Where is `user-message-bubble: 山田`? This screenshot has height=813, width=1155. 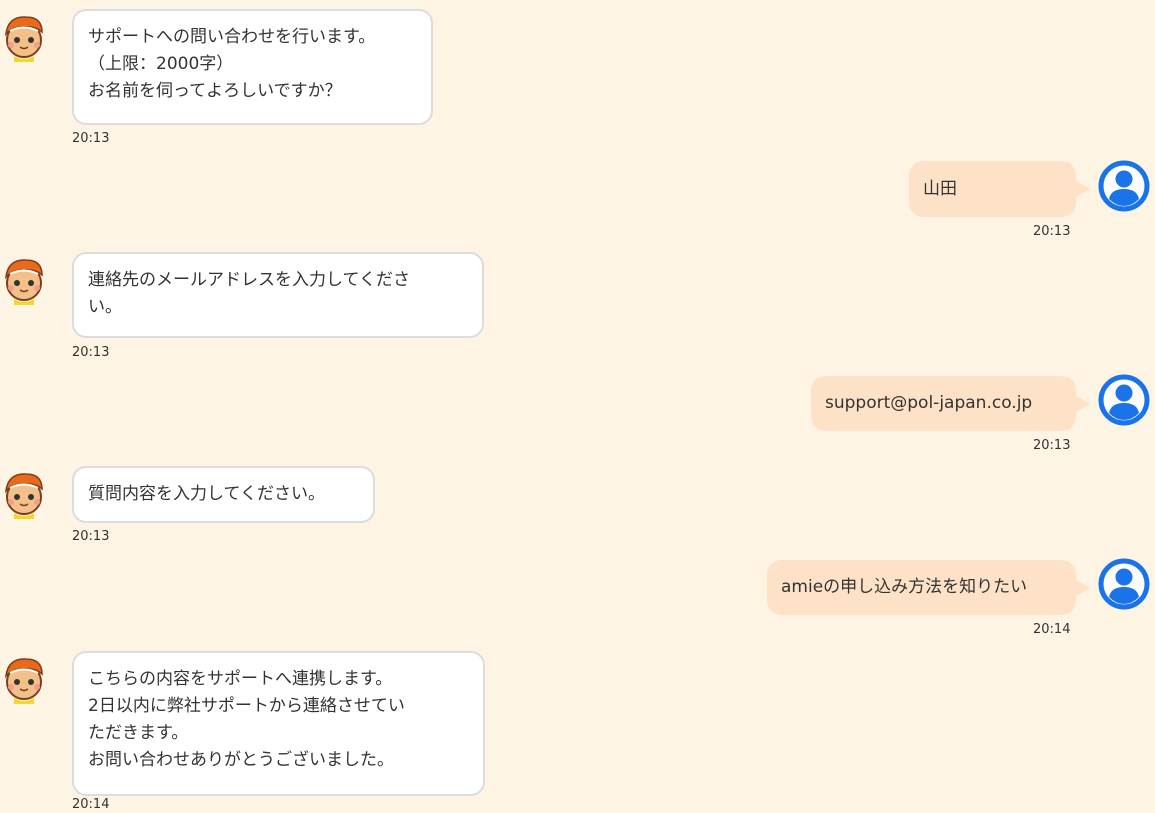 user-message-bubble: 山田 is located at coordinates (992, 189).